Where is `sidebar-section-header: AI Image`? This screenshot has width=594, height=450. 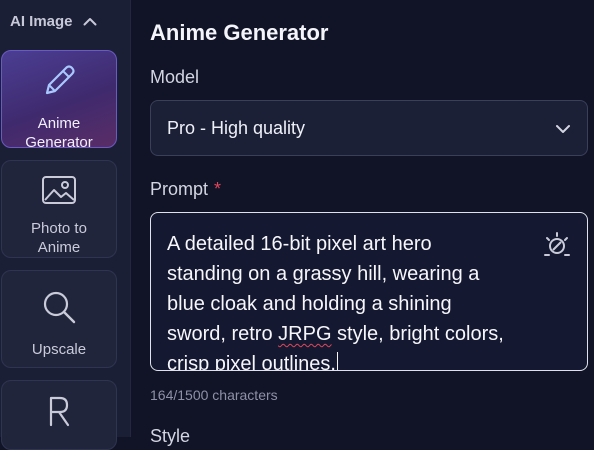 sidebar-section-header: AI Image is located at coordinates (53, 21).